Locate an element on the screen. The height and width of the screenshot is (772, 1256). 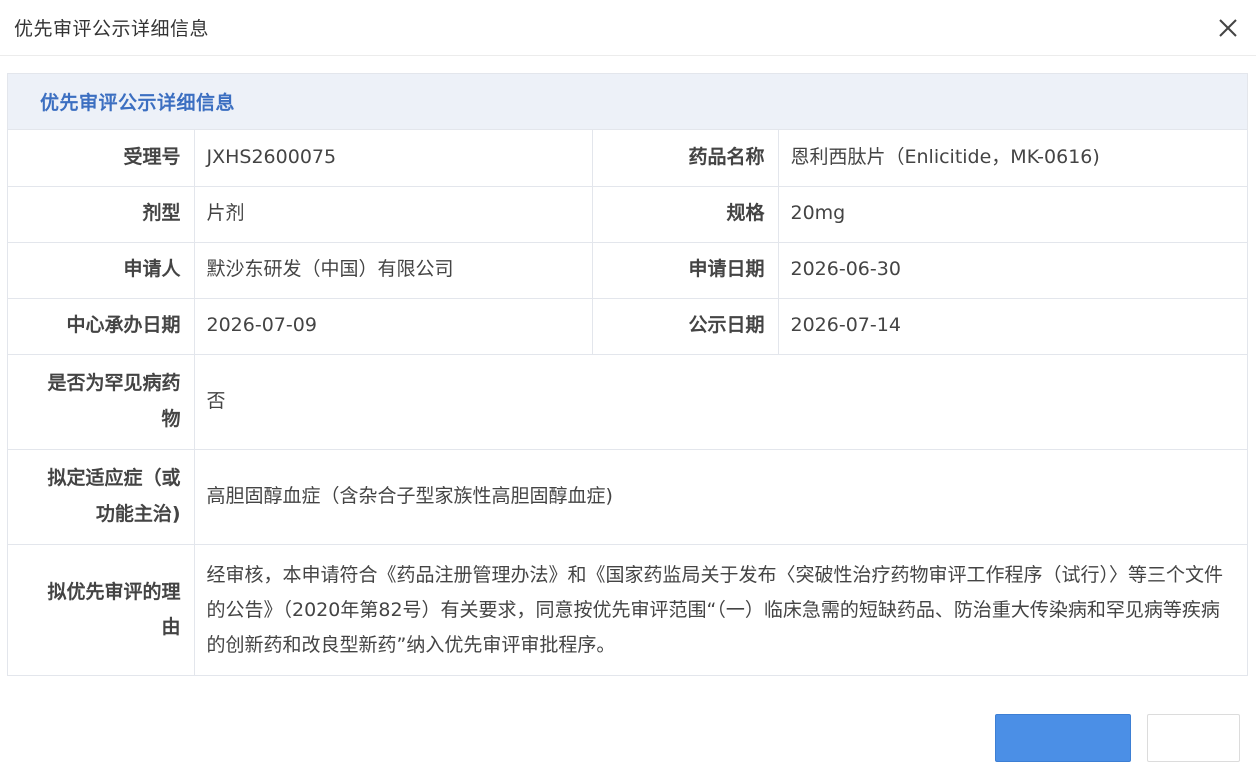
acceptance-number-label: 受理号 is located at coordinates (101, 158).